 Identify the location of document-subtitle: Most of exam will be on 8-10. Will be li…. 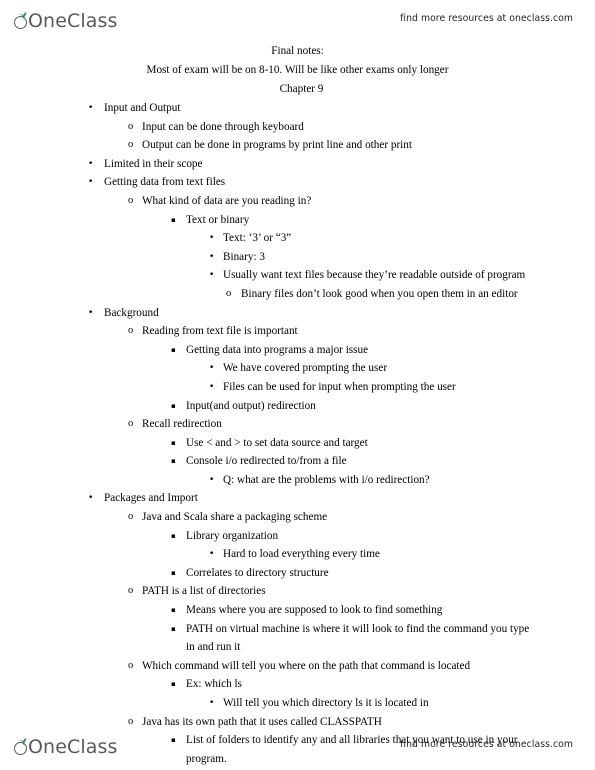
(297, 70).